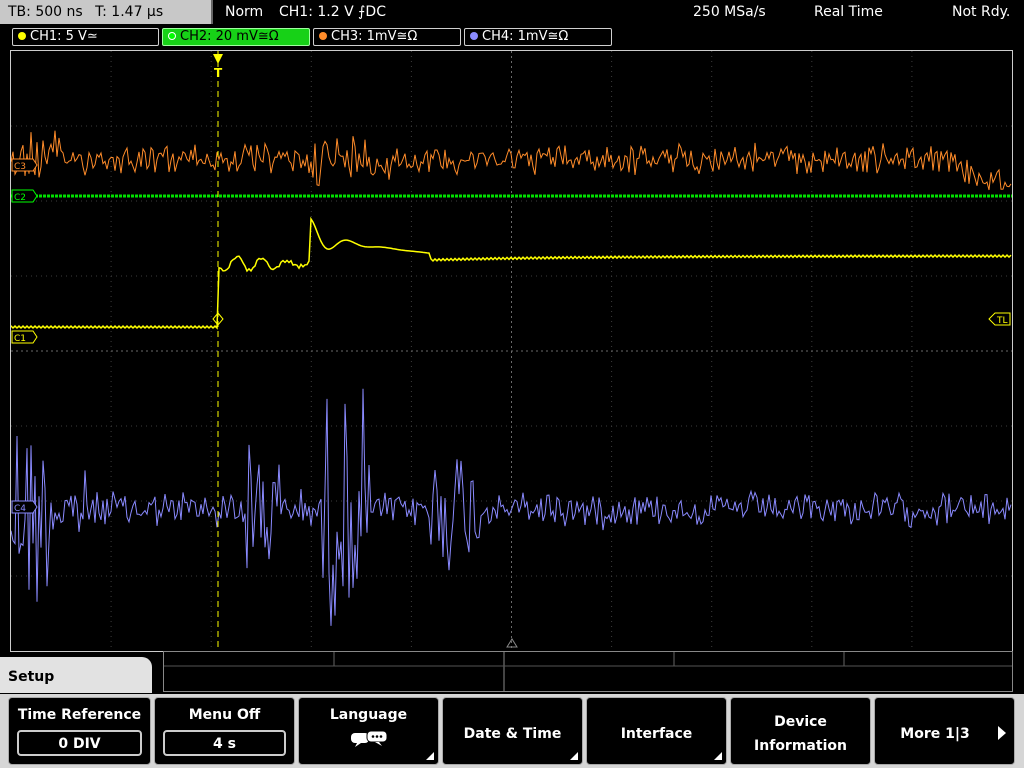 The image size is (1024, 768). Describe the element at coordinates (76, 675) in the screenshot. I see `setup-menu-tab: Setup` at that location.